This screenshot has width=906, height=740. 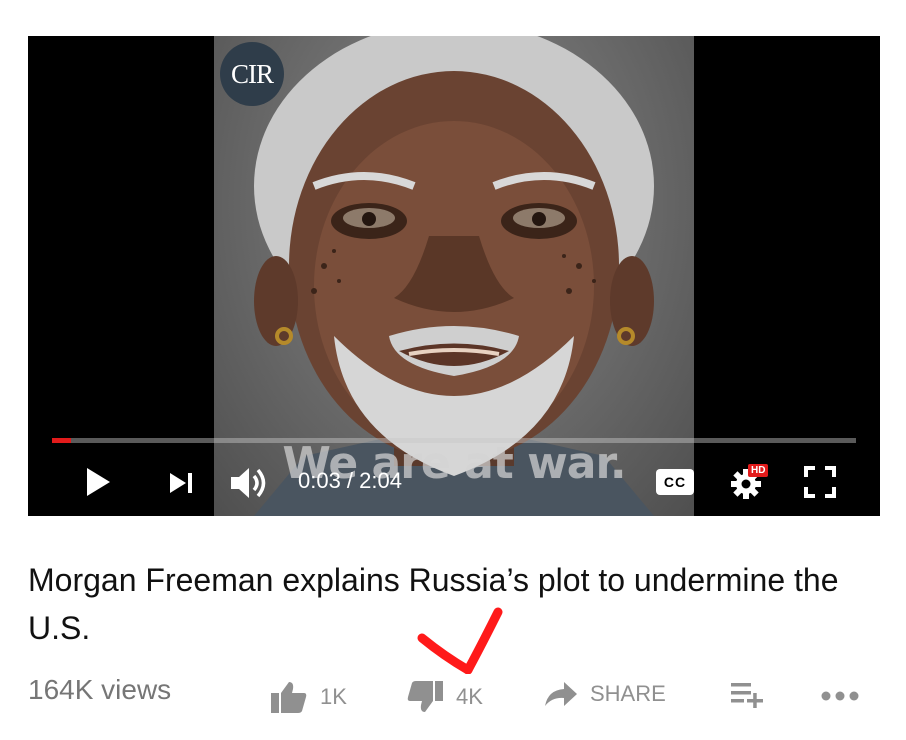 I want to click on time-display: 0:03 / 2:04, so click(x=350, y=480).